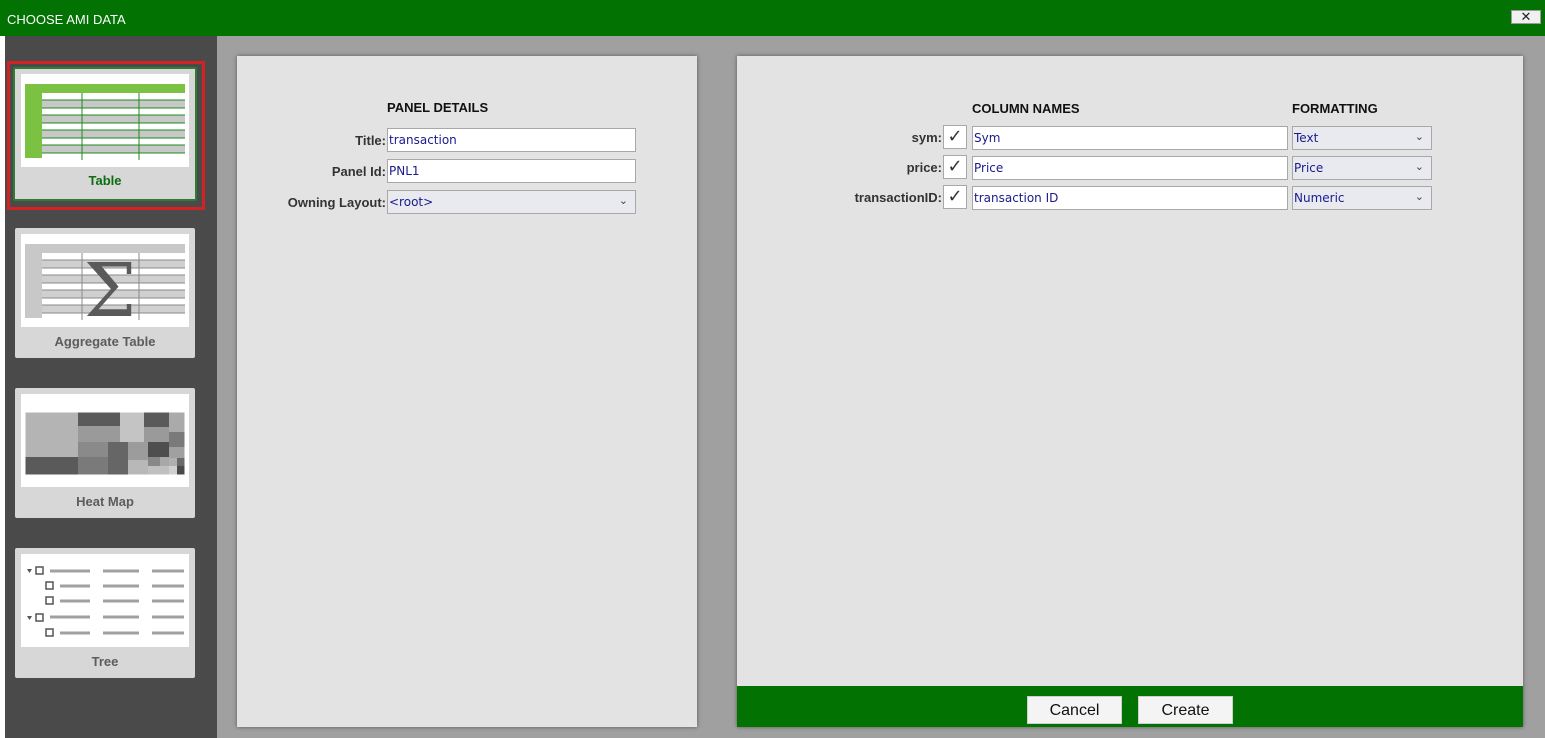  Describe the element at coordinates (1306, 138) in the screenshot. I see `column-format-value: Text` at that location.